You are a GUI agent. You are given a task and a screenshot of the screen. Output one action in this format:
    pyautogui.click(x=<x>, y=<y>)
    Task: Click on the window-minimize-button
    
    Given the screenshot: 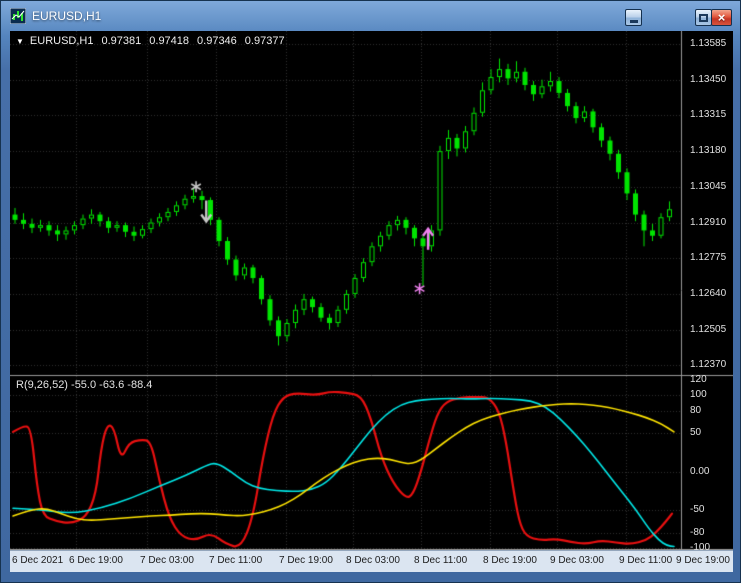 What is the action you would take?
    pyautogui.click(x=633, y=17)
    